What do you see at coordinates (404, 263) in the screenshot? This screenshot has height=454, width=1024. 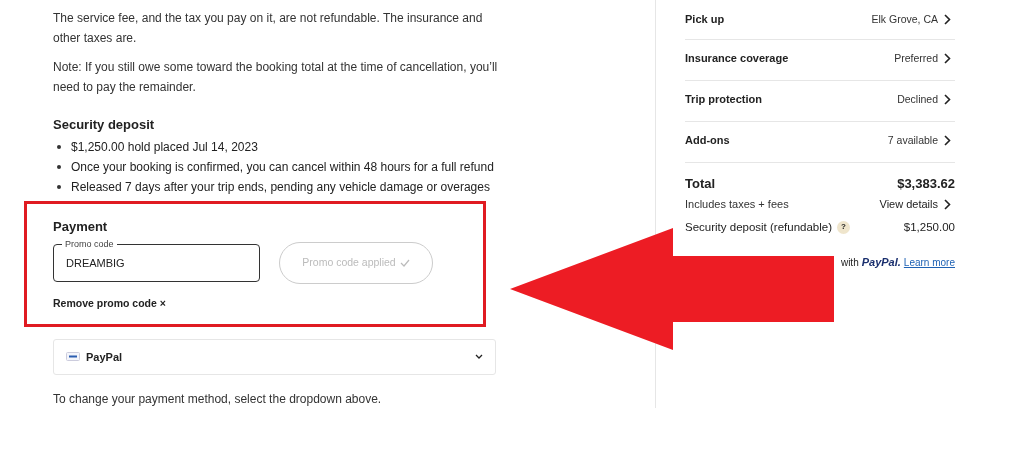 I see `check-icon` at bounding box center [404, 263].